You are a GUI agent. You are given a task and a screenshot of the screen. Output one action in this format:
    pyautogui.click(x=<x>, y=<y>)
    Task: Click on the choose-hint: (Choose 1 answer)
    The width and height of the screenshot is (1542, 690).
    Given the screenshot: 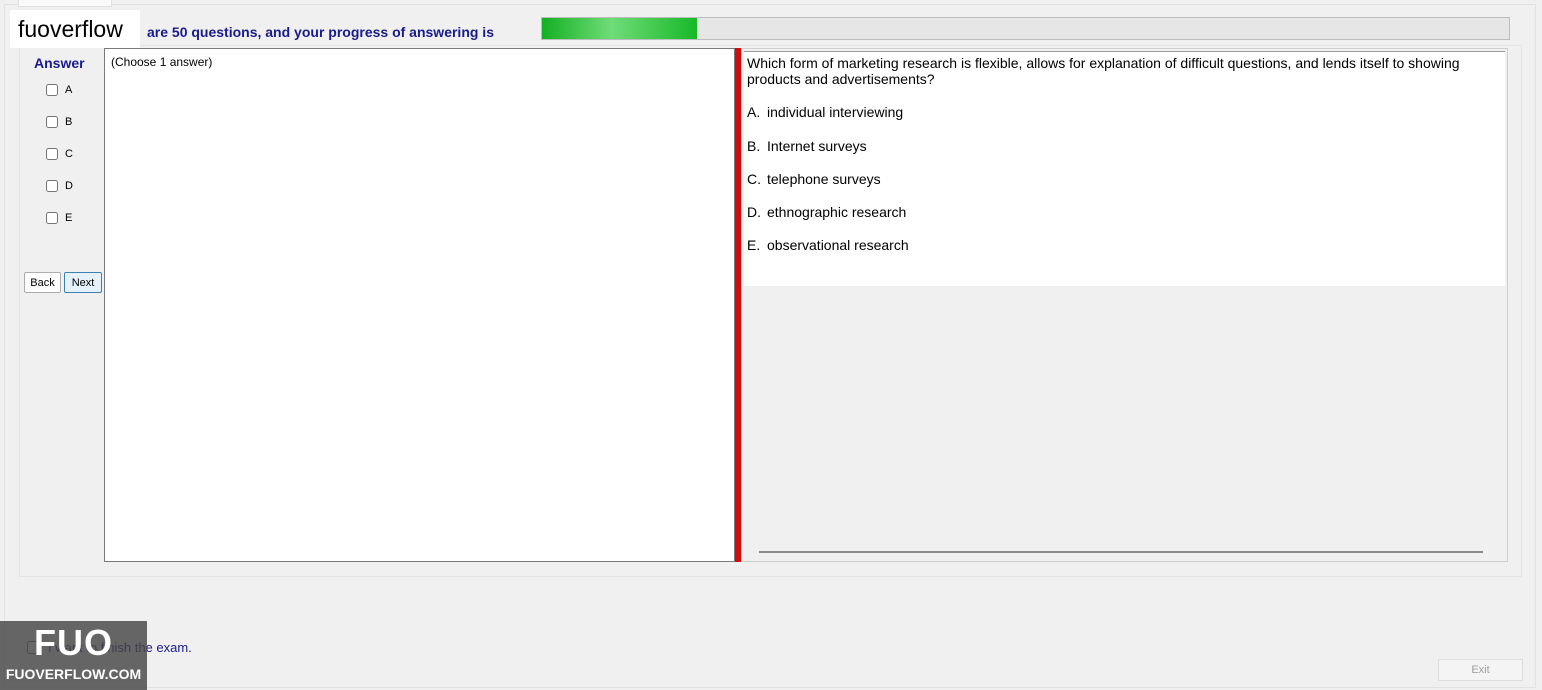 What is the action you would take?
    pyautogui.click(x=162, y=62)
    